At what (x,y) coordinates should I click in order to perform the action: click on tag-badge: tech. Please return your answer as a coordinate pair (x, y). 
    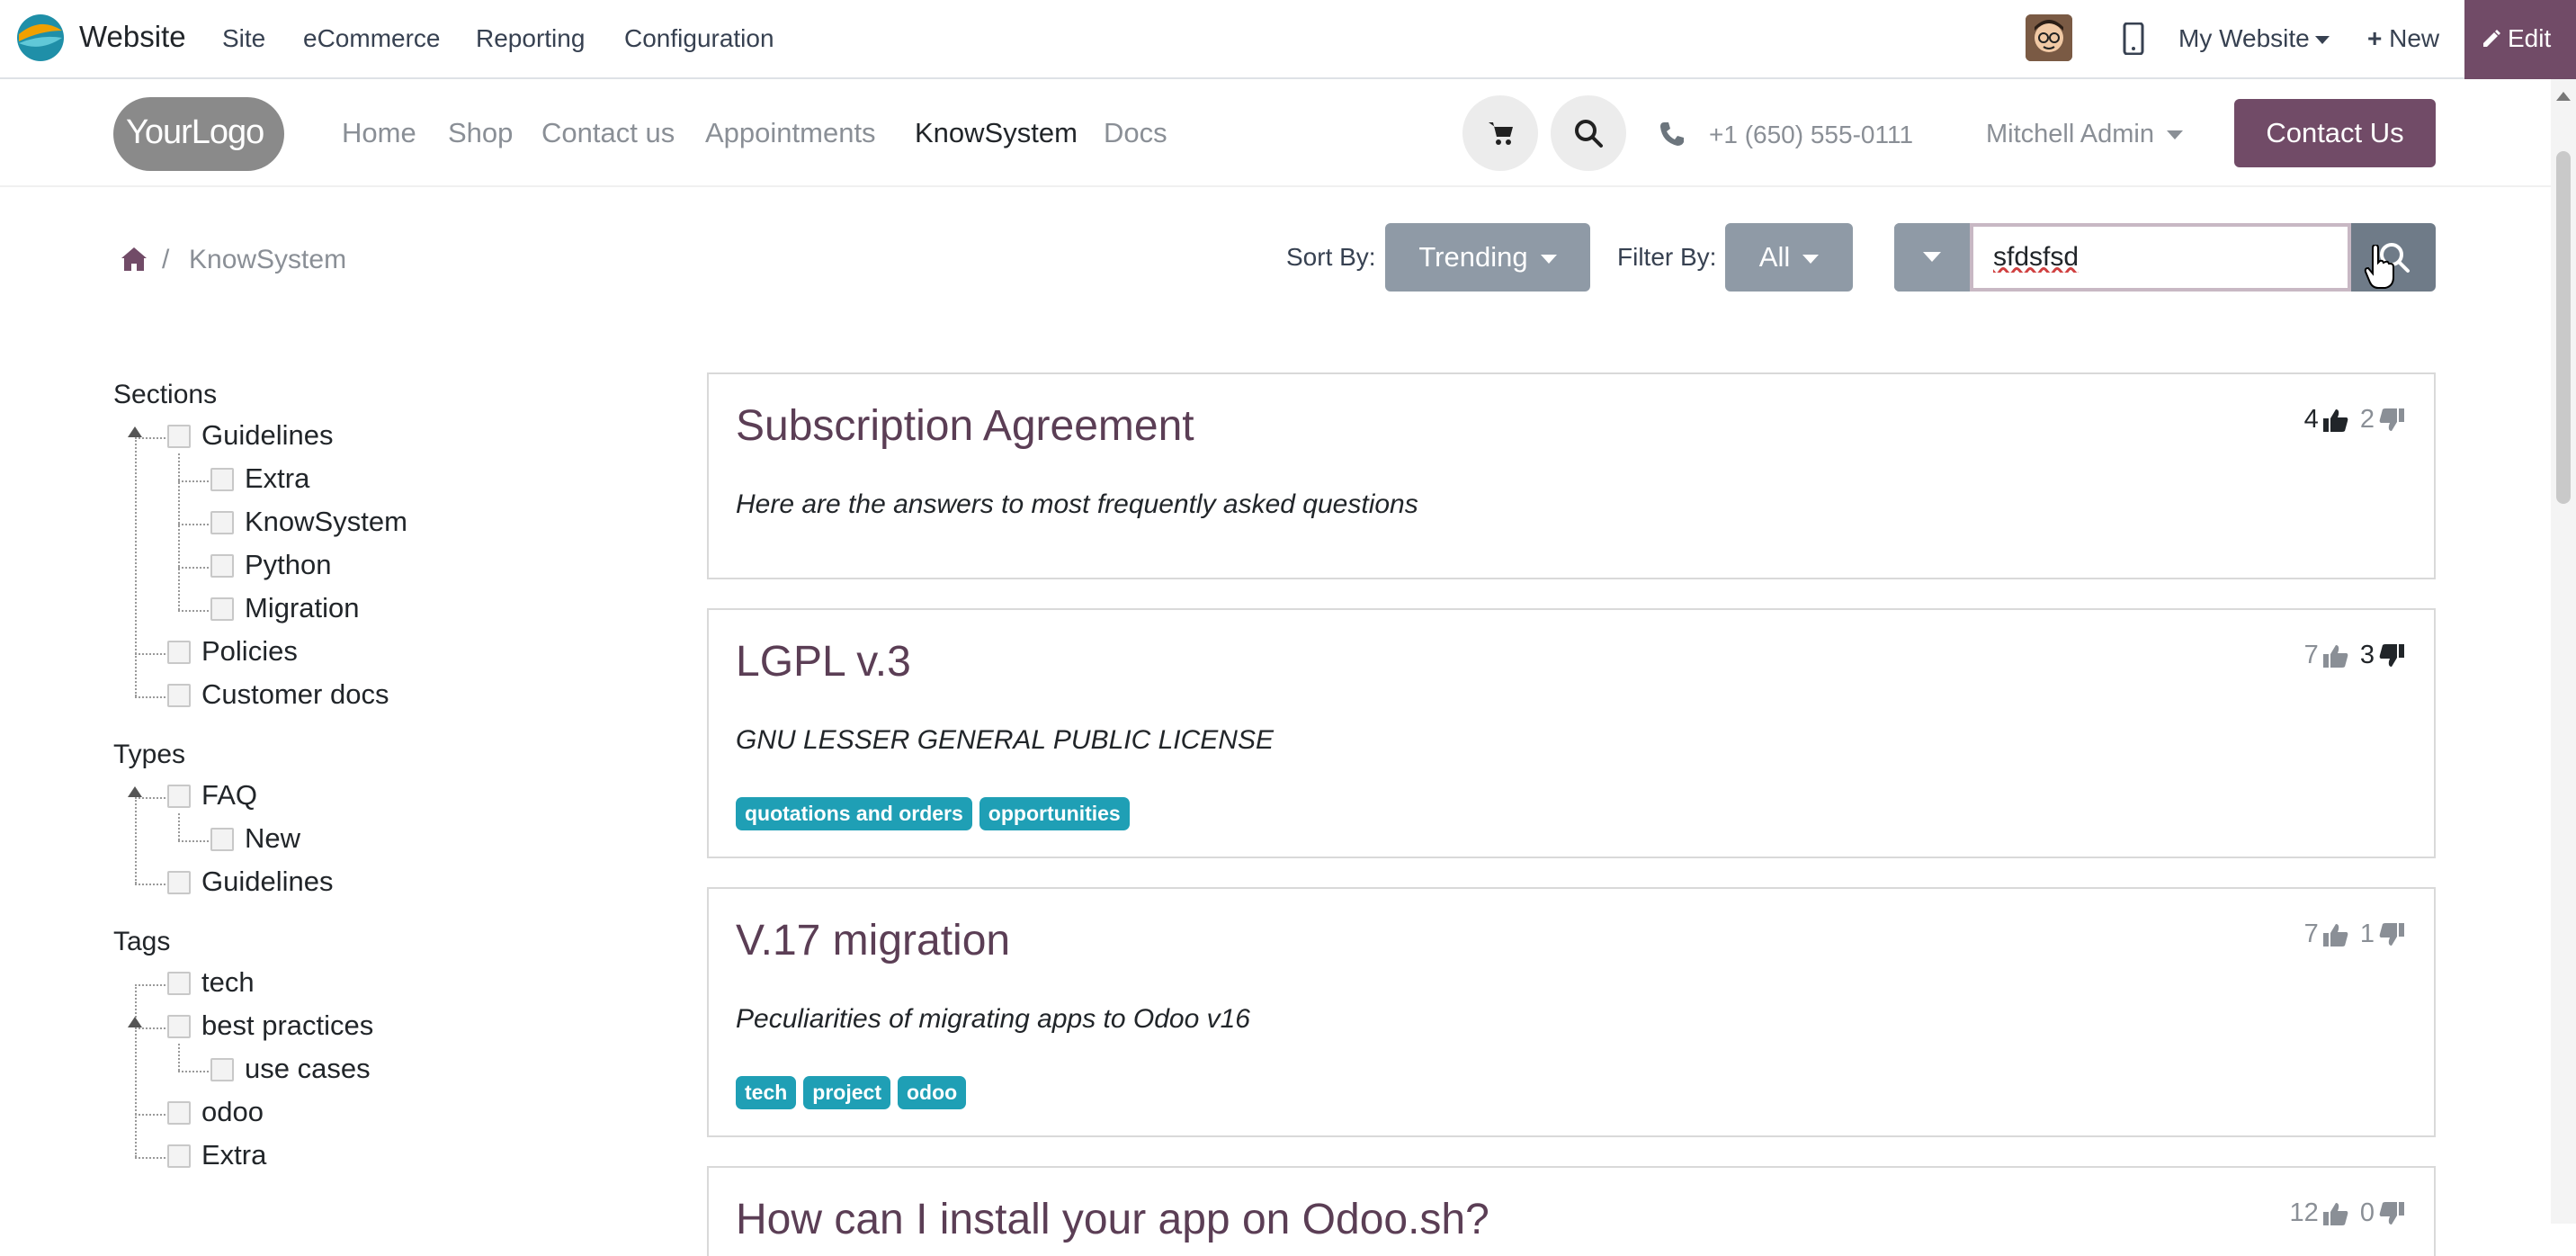
    Looking at the image, I should click on (766, 1093).